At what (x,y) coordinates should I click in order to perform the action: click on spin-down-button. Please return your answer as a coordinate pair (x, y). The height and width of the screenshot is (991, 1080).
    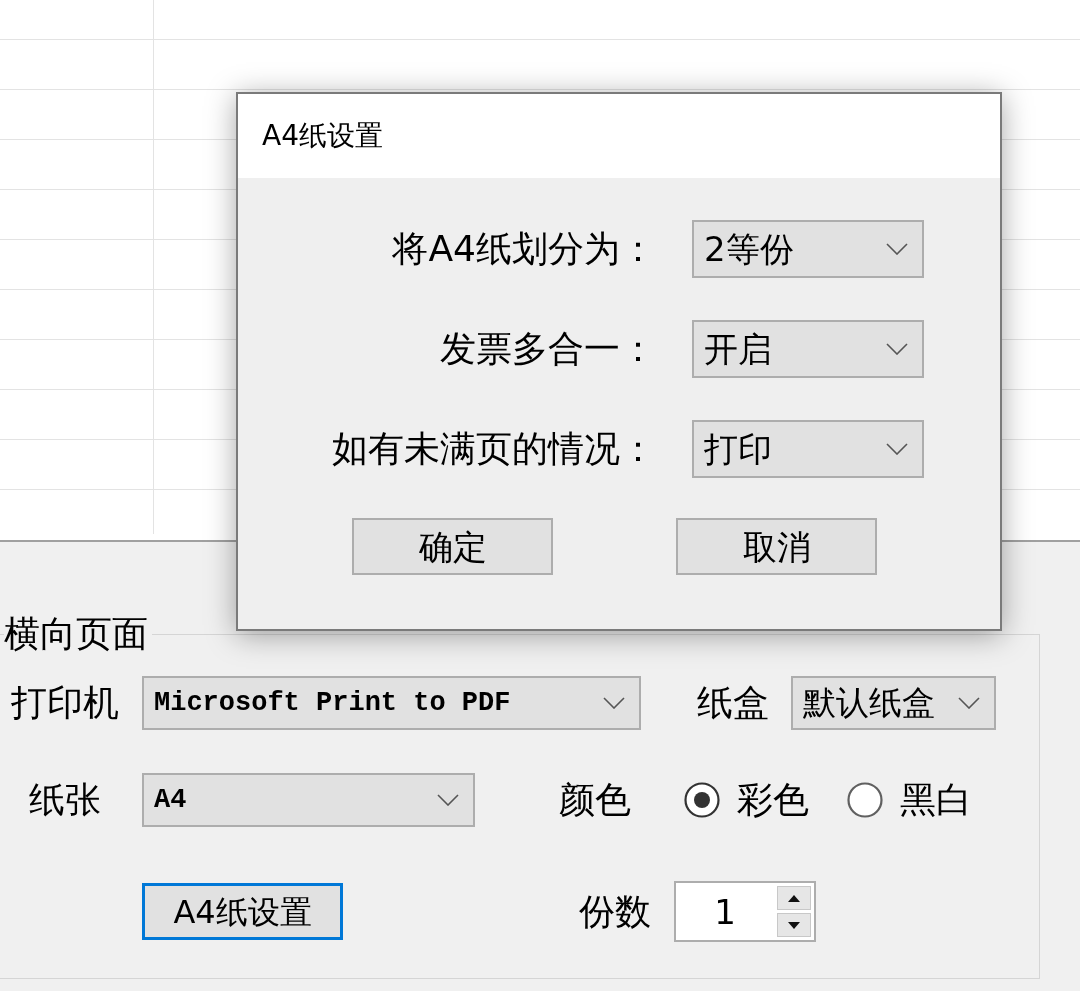
    Looking at the image, I should click on (794, 925).